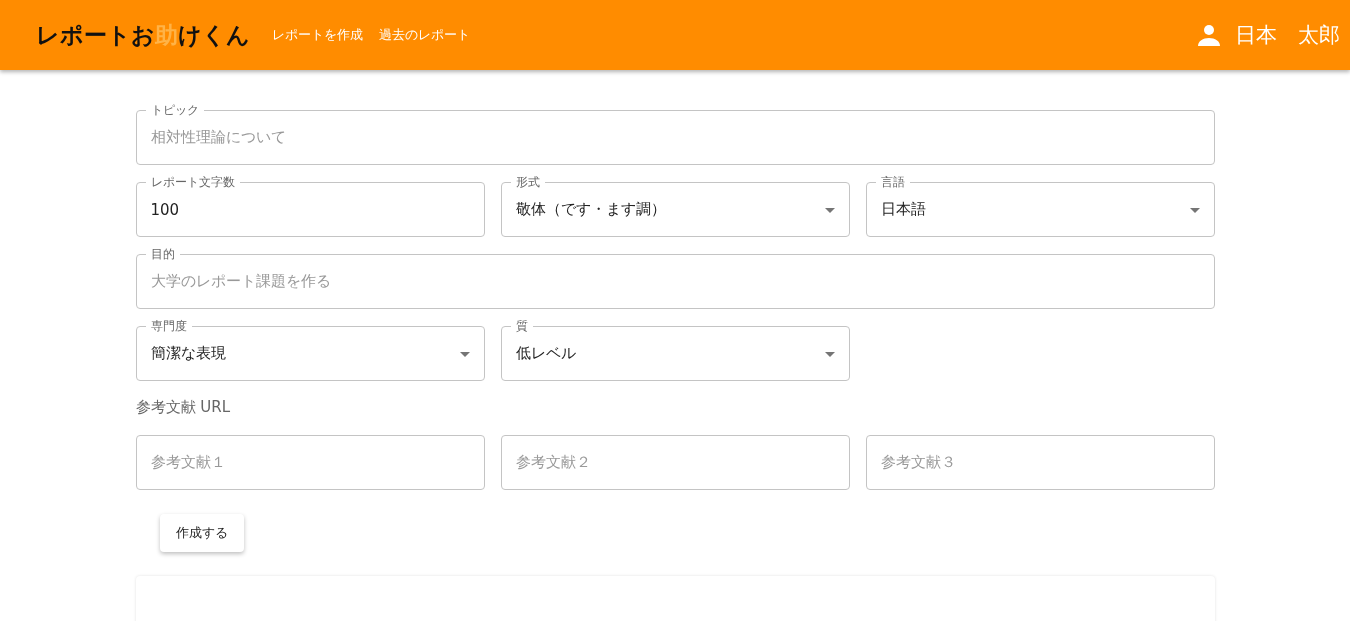 The width and height of the screenshot is (1350, 621). Describe the element at coordinates (240, 281) in the screenshot. I see `field-placeholder: 大学のレポート課題を作る` at that location.